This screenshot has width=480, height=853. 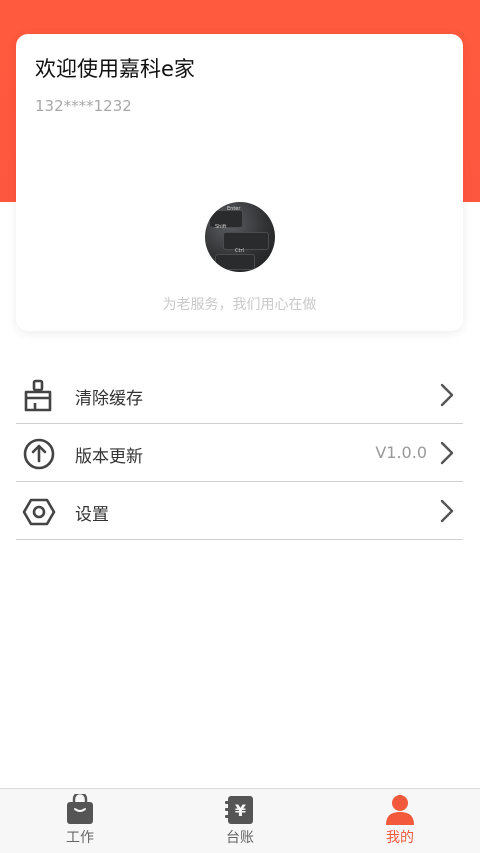 I want to click on menu-item-clear-cache: 清除缓存, so click(x=239, y=395).